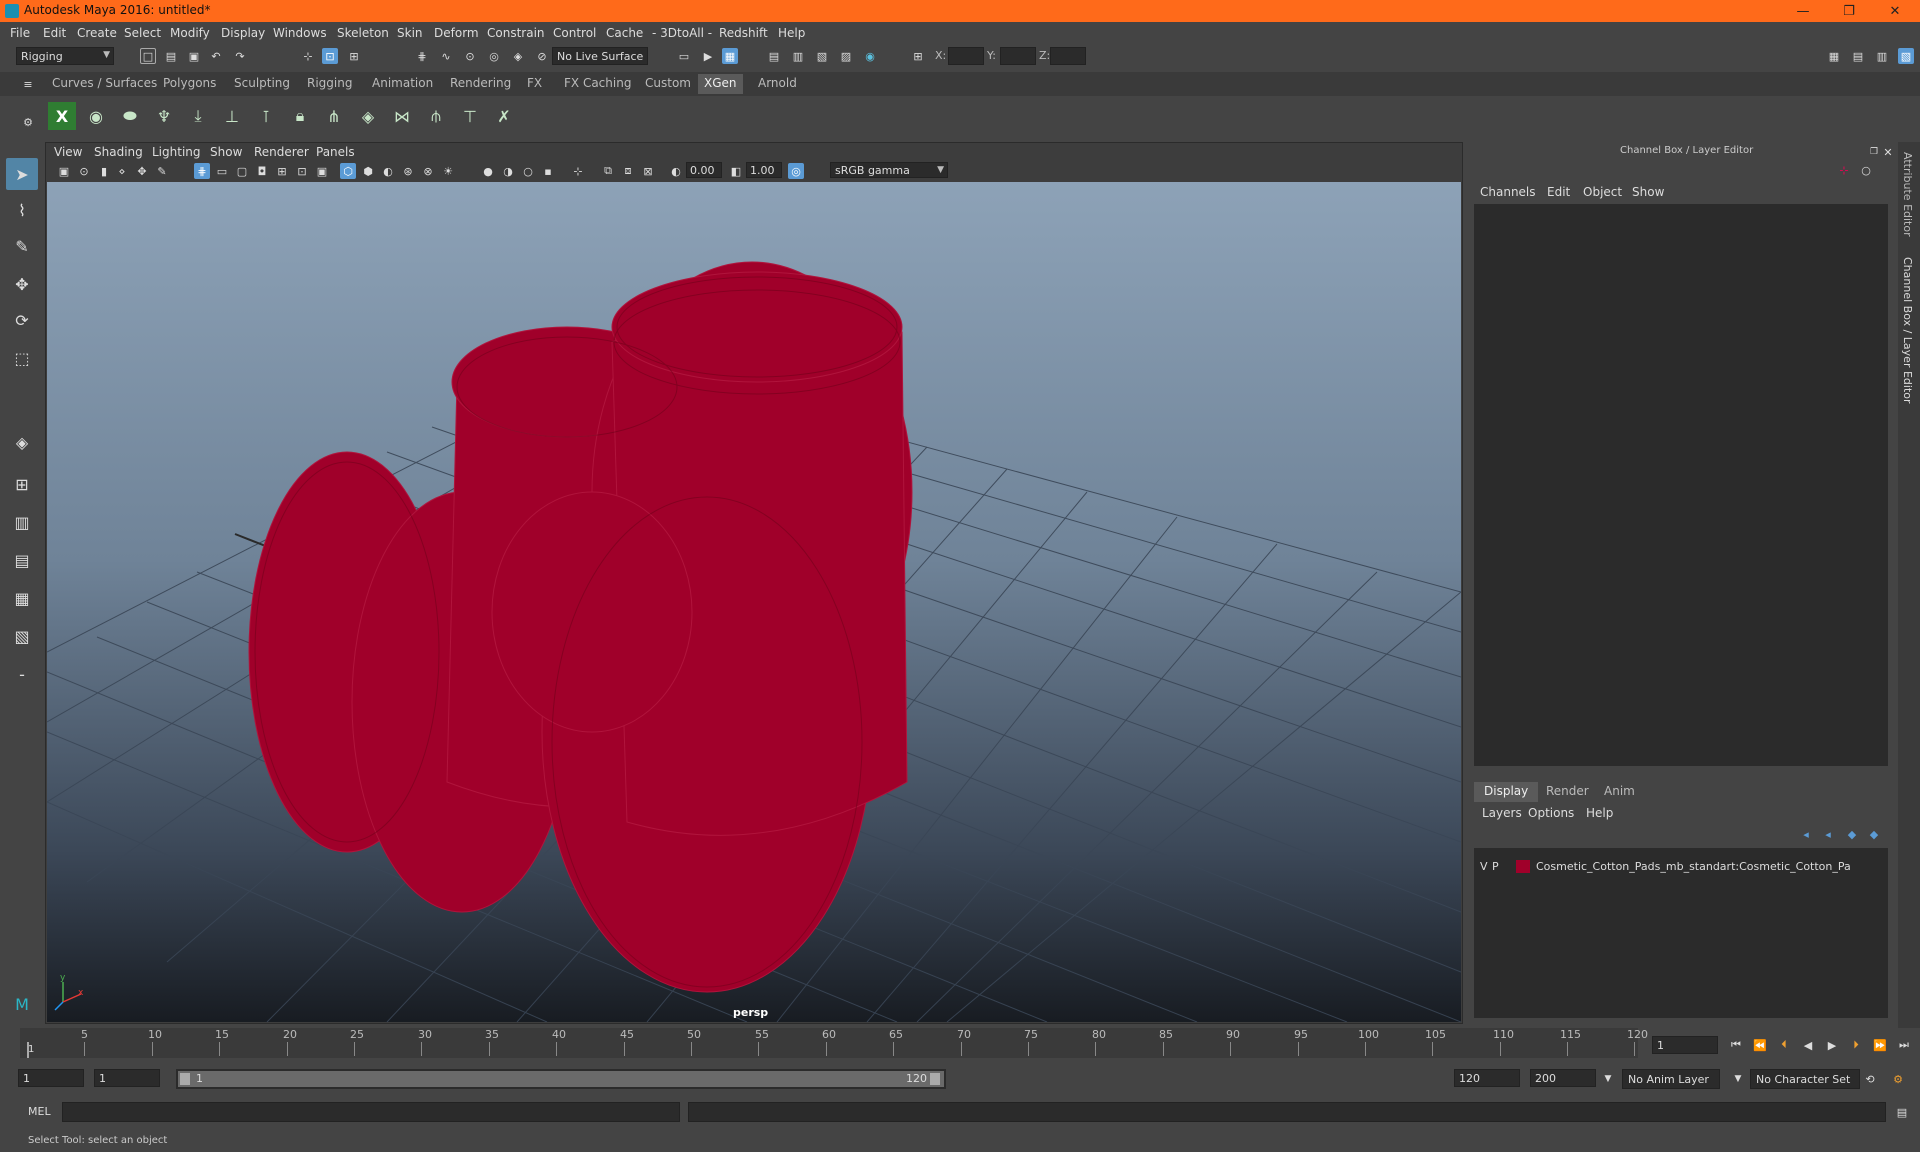 The image size is (1920, 1152). What do you see at coordinates (1599, 813) in the screenshot?
I see `layer-menu-help: Help` at bounding box center [1599, 813].